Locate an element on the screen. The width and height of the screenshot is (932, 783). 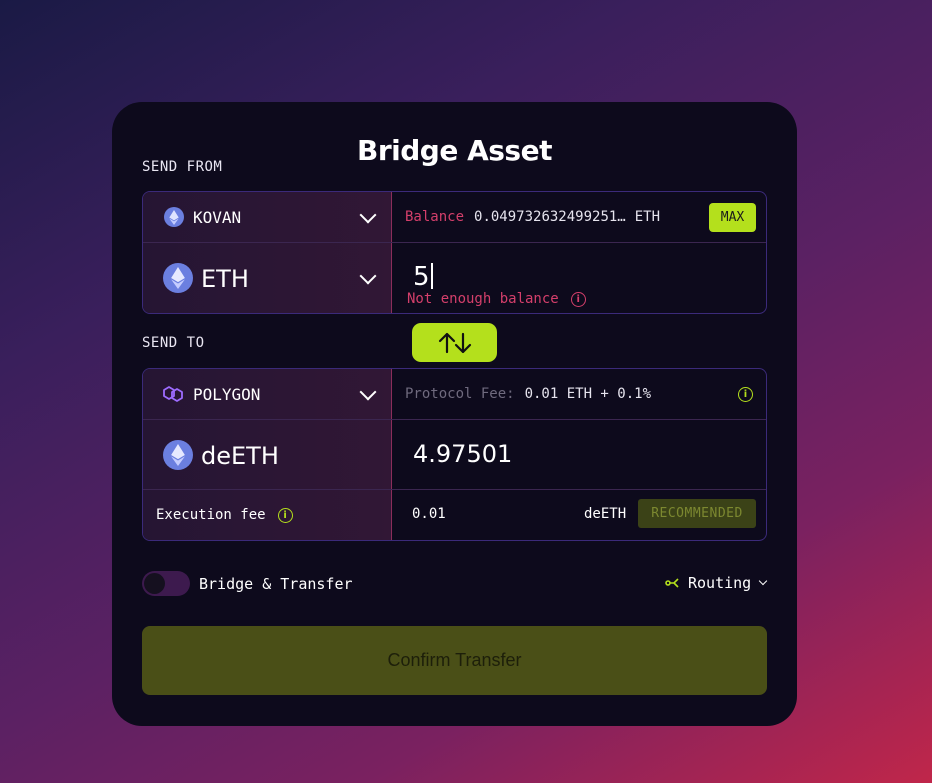
swap-direction-button is located at coordinates (454, 342).